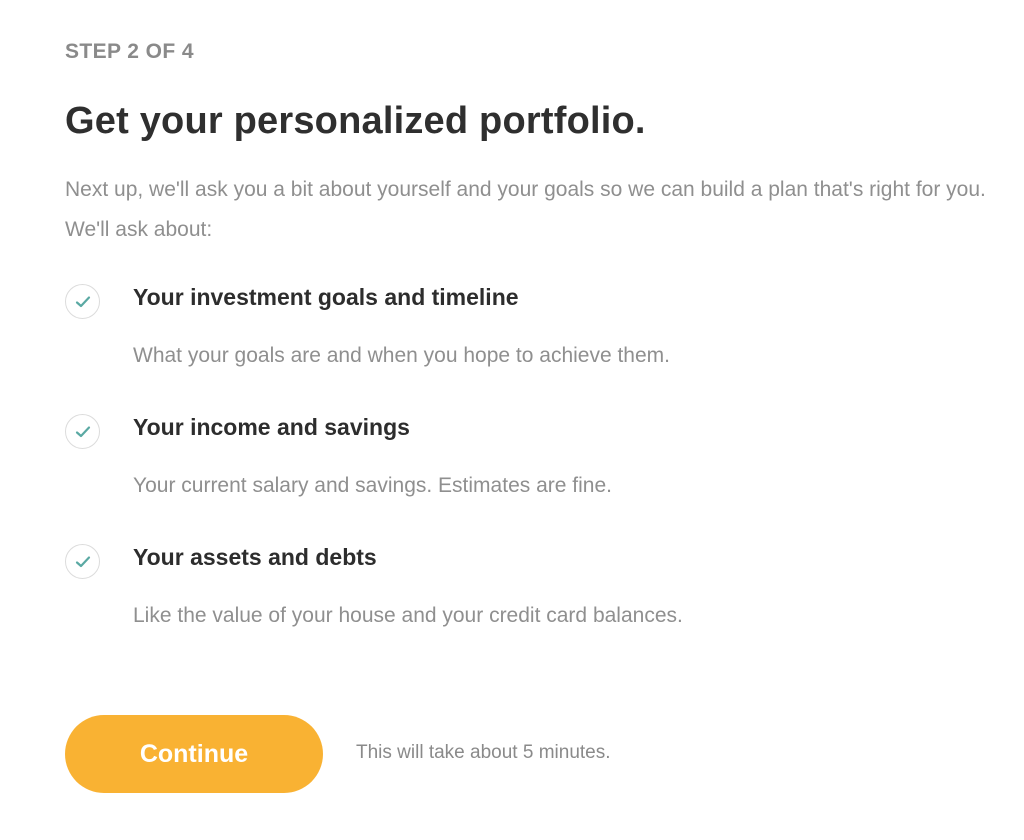 This screenshot has width=1024, height=840. I want to click on item-title: Your assets and debts, so click(255, 557).